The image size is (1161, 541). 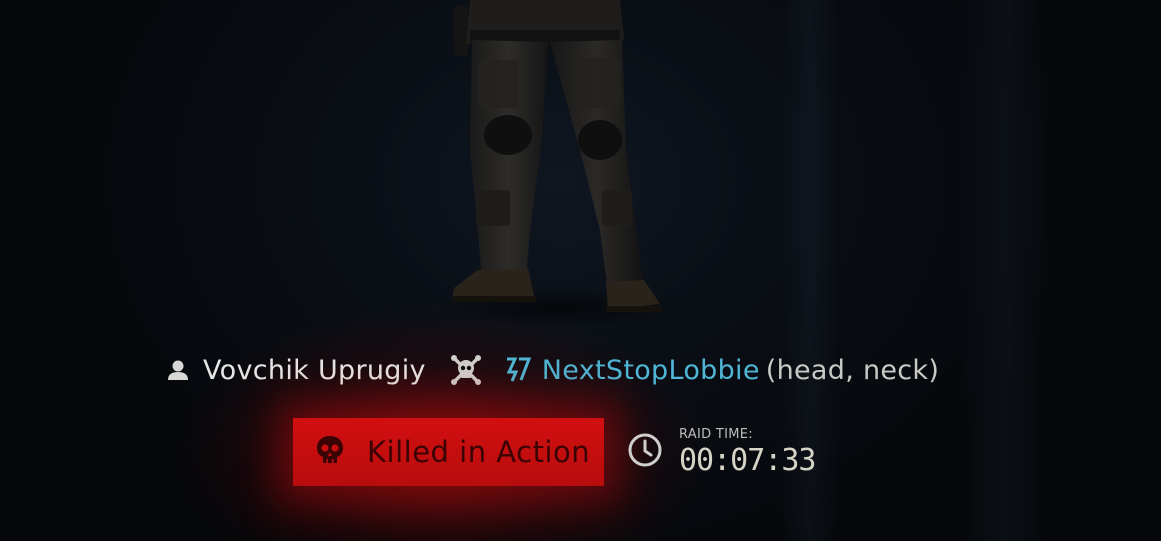 What do you see at coordinates (466, 370) in the screenshot?
I see `skull-crossbones-icon` at bounding box center [466, 370].